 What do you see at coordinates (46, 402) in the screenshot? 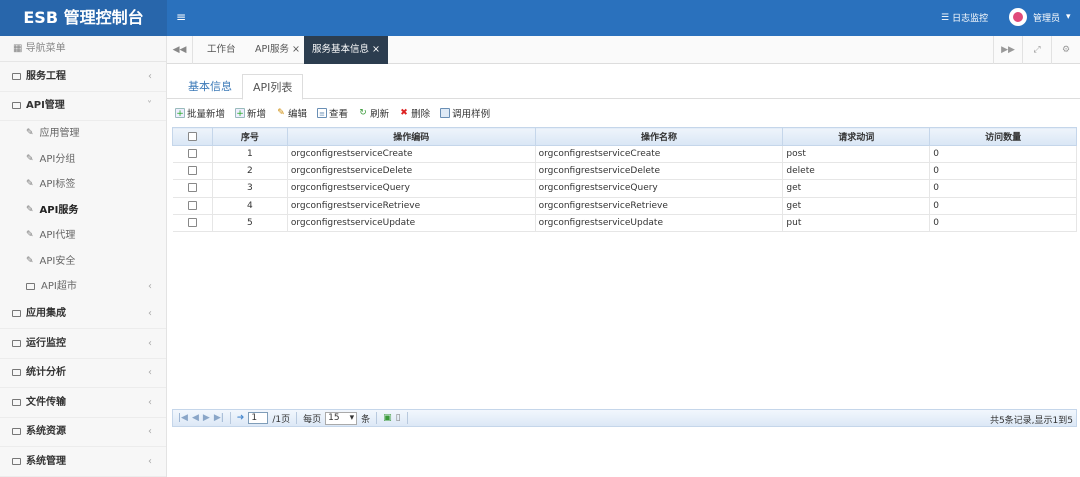
I see `sidebar-item-label: 文件传输` at bounding box center [46, 402].